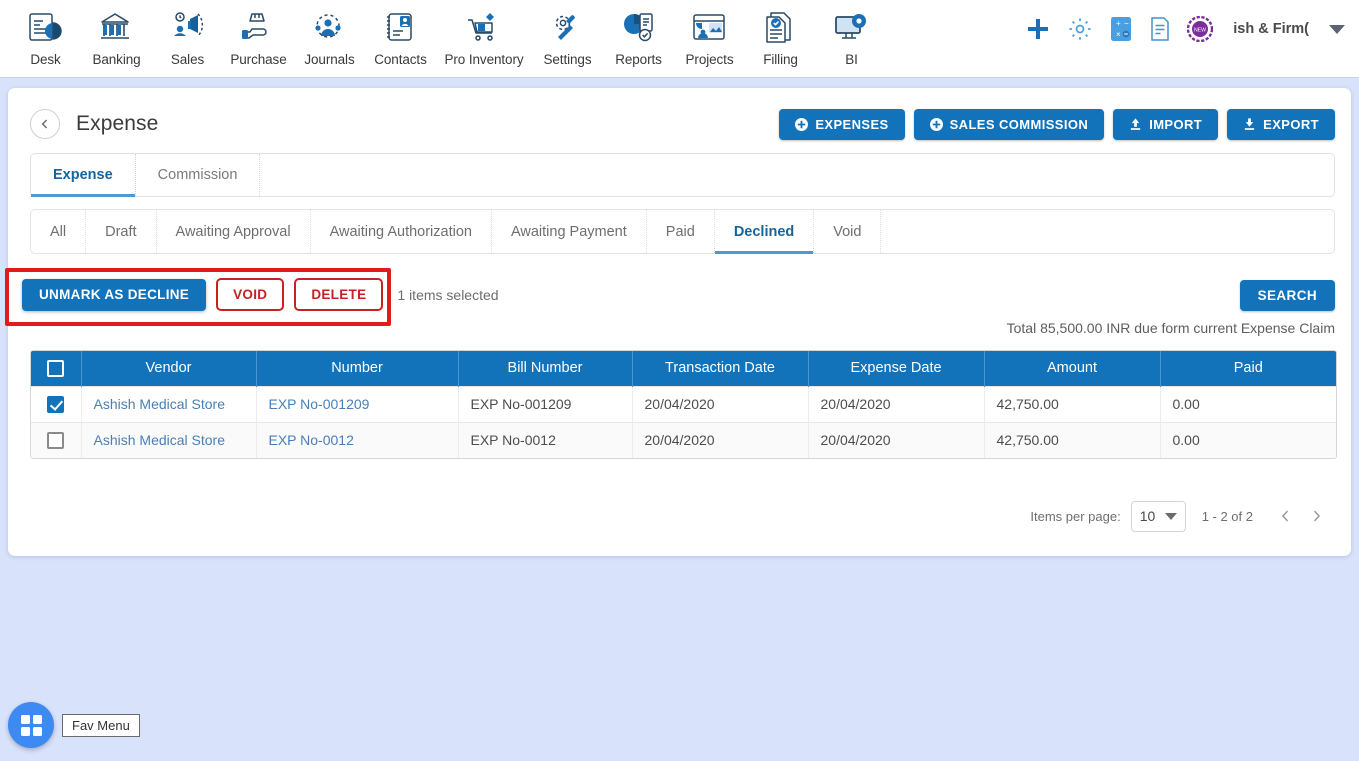 The width and height of the screenshot is (1359, 761). I want to click on nav-item-settings: Settings, so click(567, 35).